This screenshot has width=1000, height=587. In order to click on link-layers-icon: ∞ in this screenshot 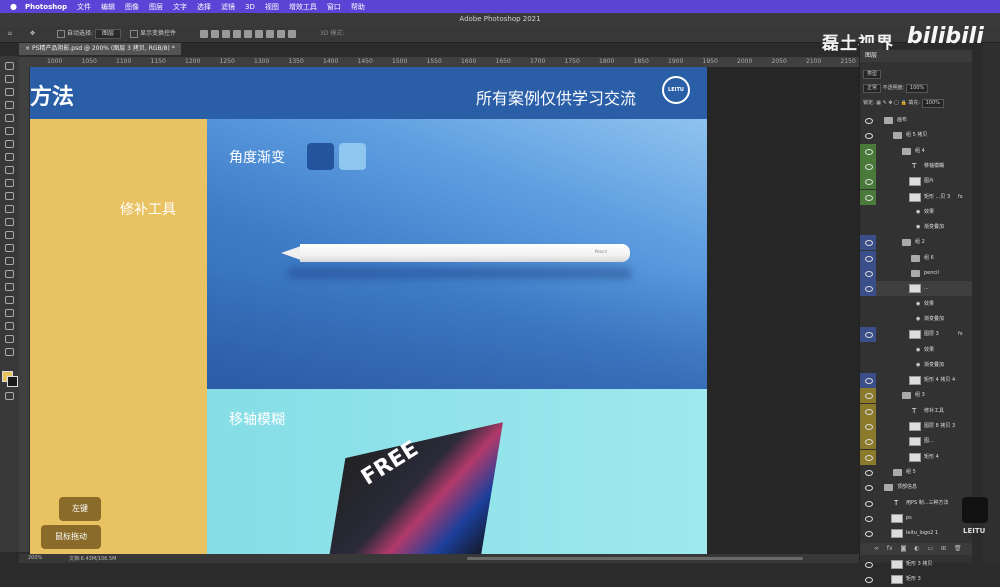, I will do `click(876, 548)`.